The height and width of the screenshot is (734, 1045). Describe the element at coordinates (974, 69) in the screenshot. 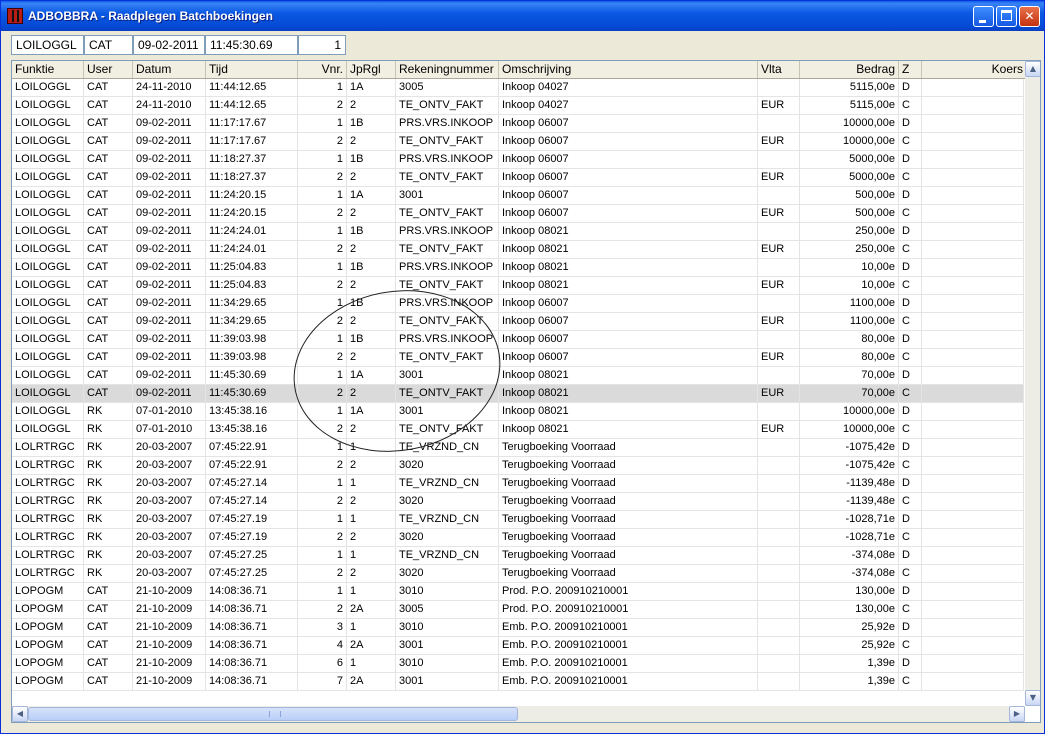

I see `col-header-koers: Koers` at that location.